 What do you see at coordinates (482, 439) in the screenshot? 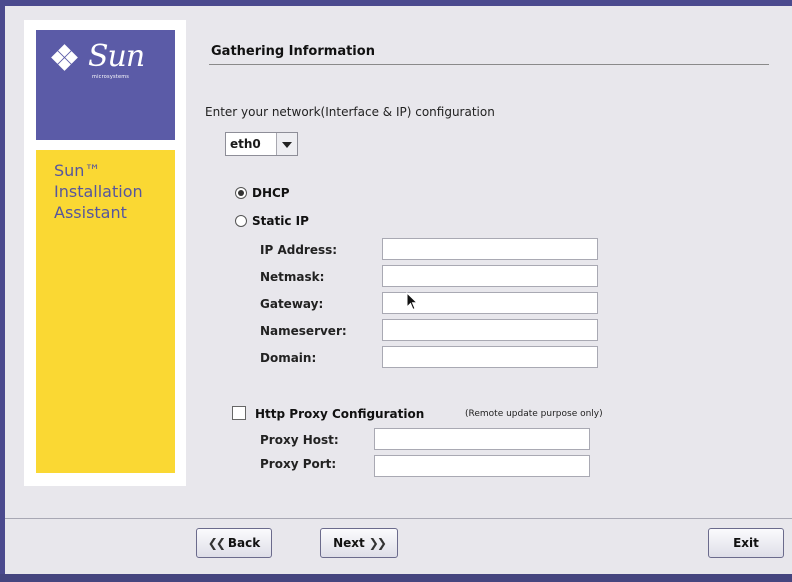
I see `proxy-host-field` at bounding box center [482, 439].